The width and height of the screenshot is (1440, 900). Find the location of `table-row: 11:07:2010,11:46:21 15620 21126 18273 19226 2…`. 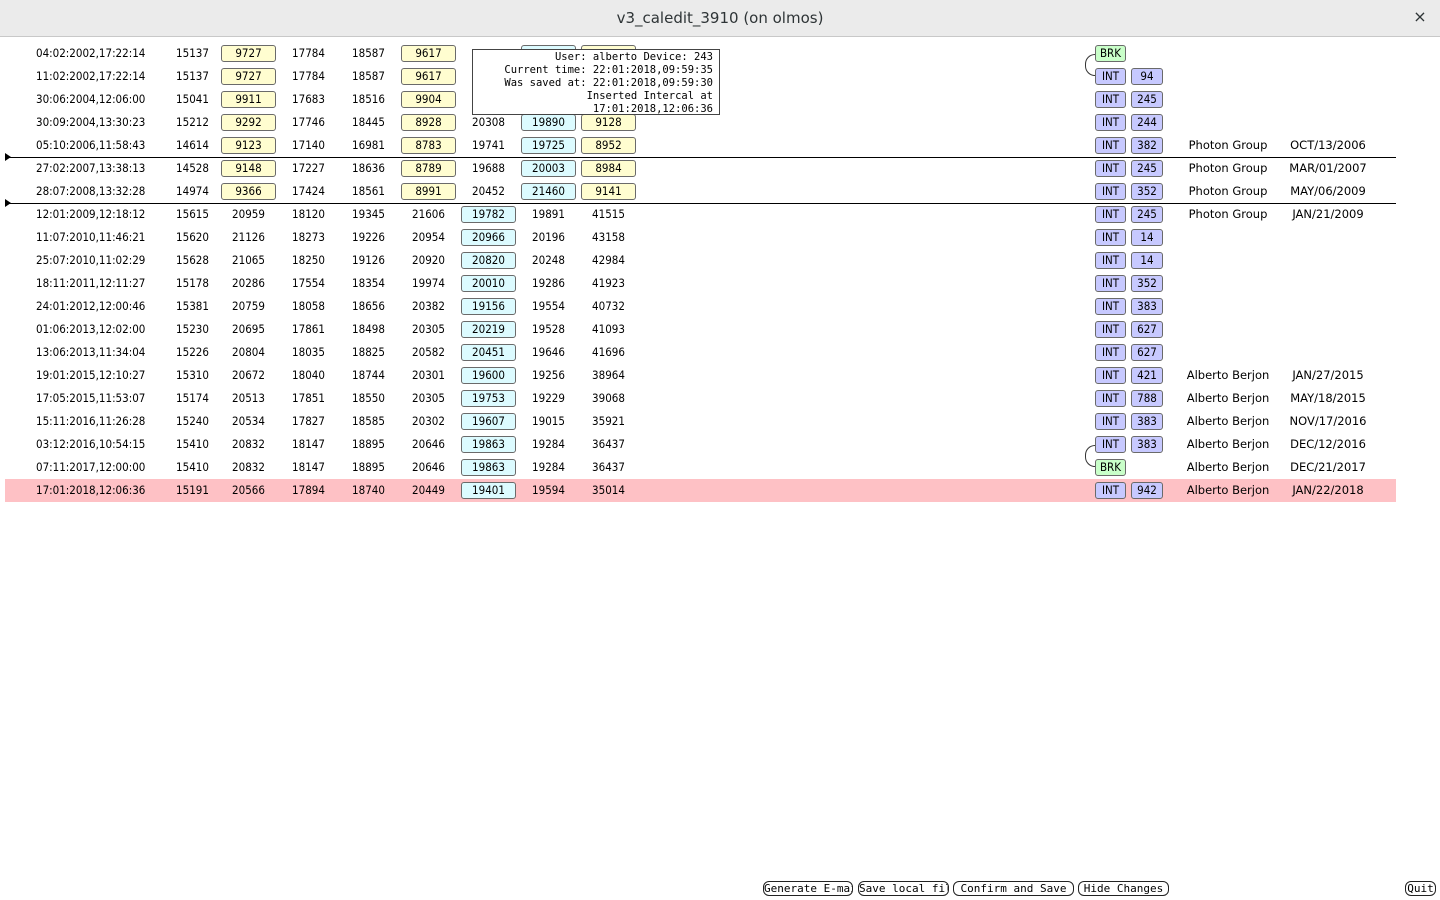

table-row: 11:07:2010,11:46:21 15620 21126 18273 19226 2… is located at coordinates (700, 237).